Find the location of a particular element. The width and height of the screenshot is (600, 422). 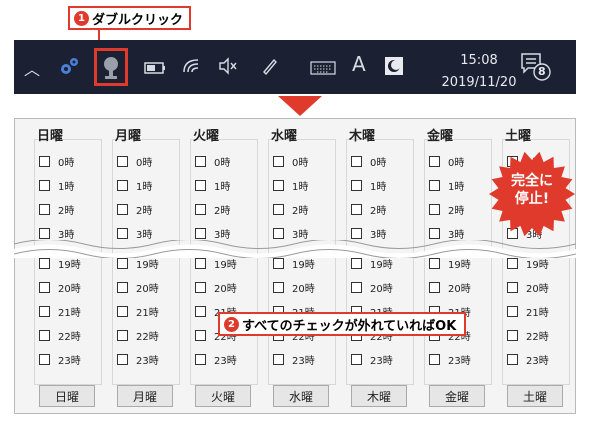

battery-icon is located at coordinates (155, 69).